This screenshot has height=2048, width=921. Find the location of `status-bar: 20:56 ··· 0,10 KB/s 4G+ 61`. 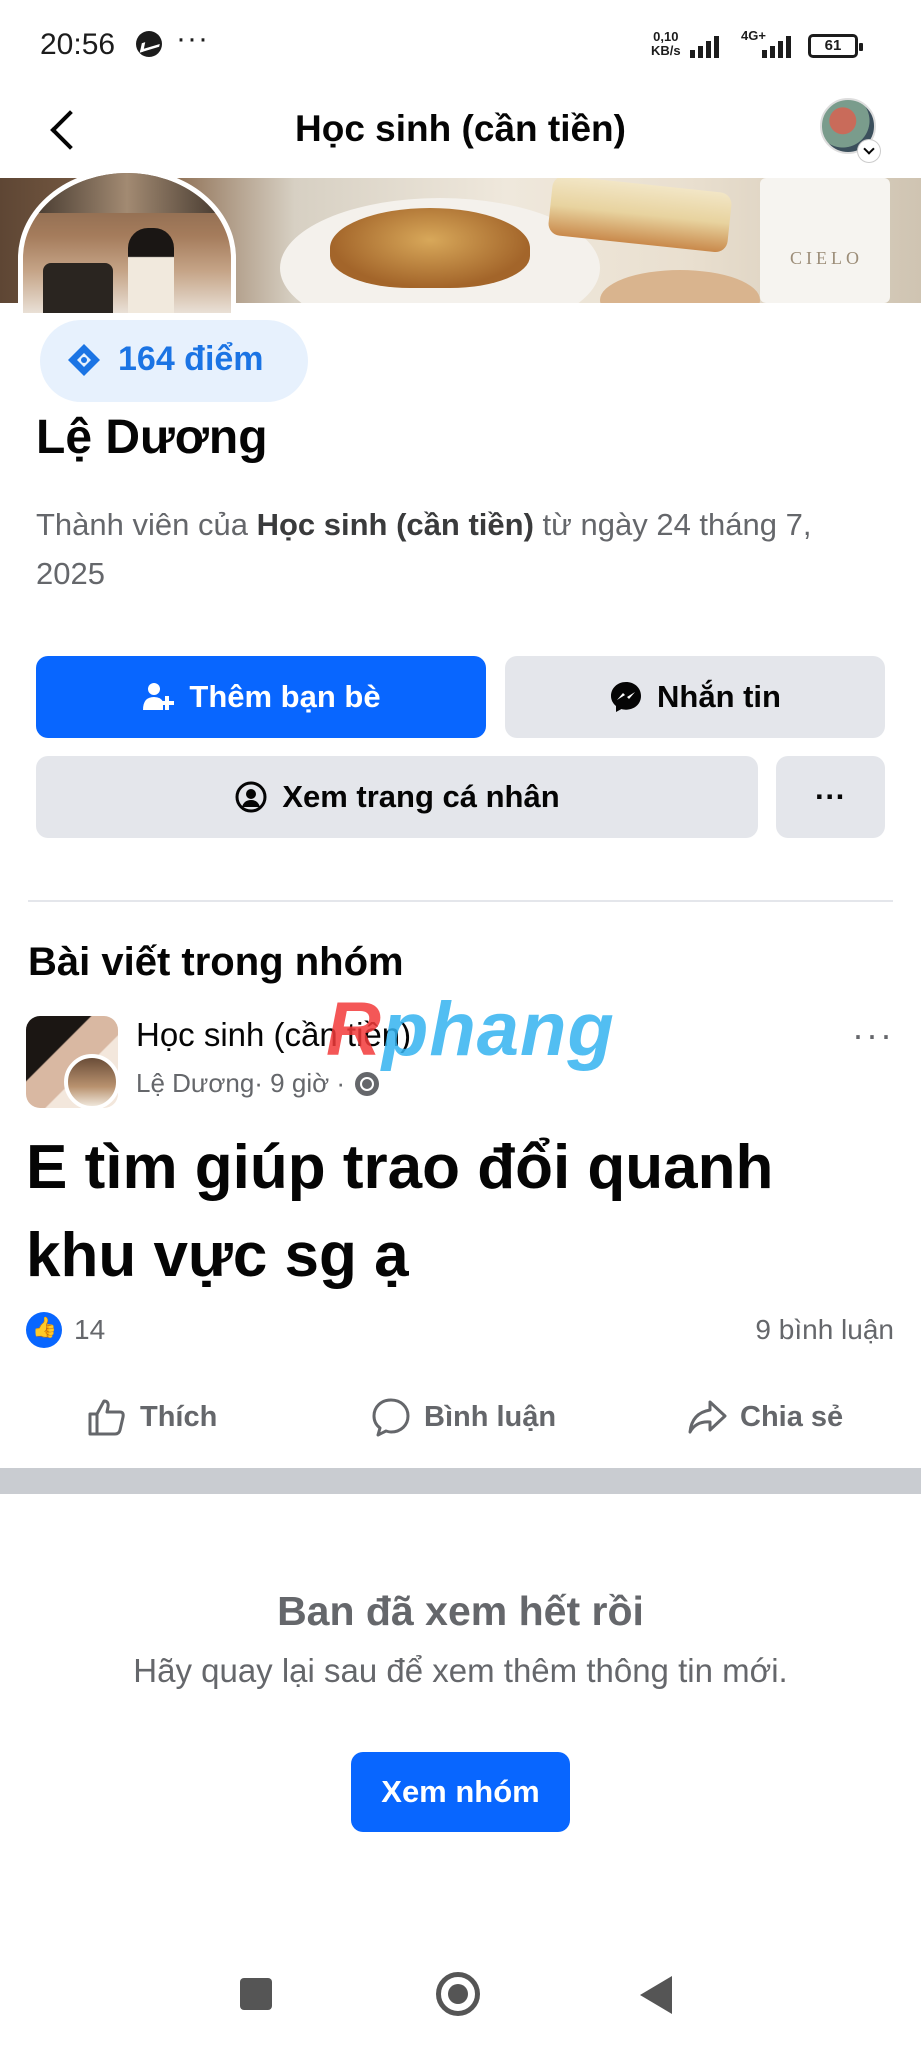

status-bar: 20:56 ··· 0,10 KB/s 4G+ 61 is located at coordinates (460, 45).